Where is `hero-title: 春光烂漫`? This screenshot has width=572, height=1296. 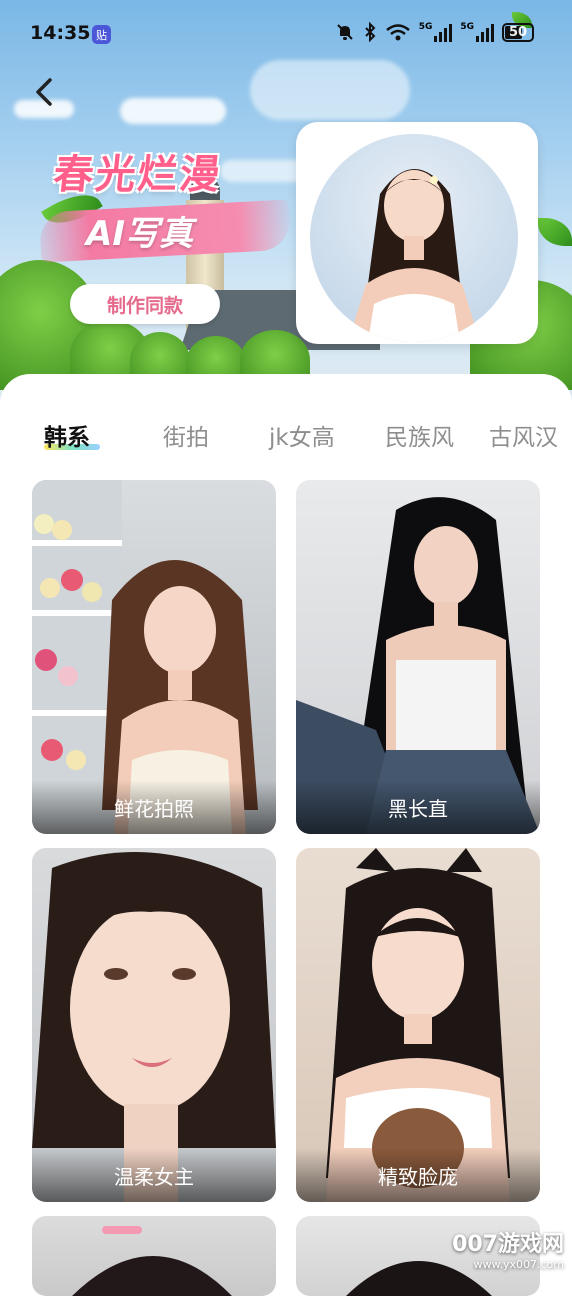
hero-title: 春光烂漫 is located at coordinates (138, 174).